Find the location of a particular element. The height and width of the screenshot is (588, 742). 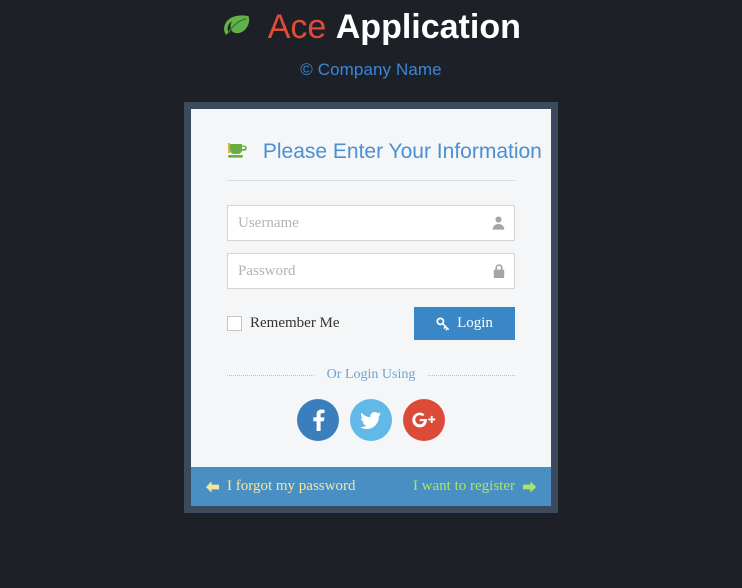

card-title-text: Please Enter Your Information is located at coordinates (402, 151).